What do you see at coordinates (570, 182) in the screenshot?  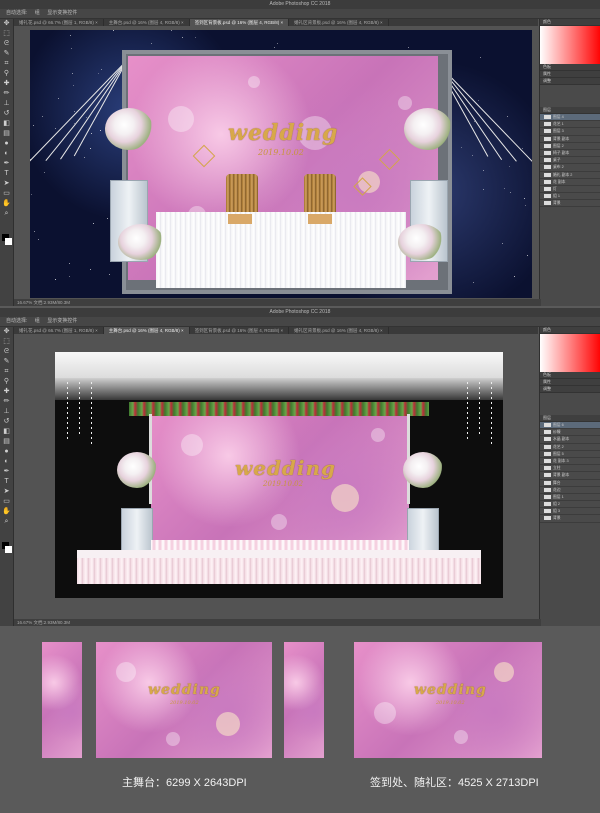 I see `layer-row: 花 副本` at bounding box center [570, 182].